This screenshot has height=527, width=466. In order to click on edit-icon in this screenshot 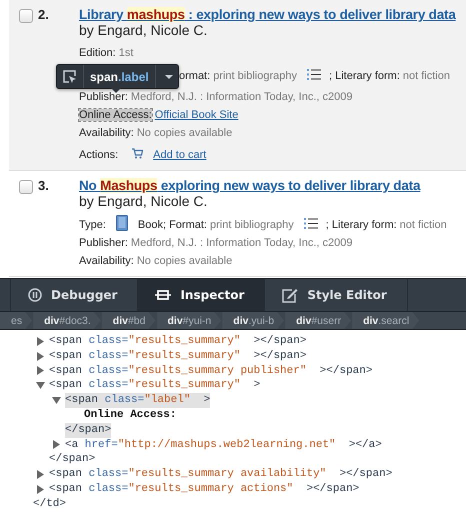, I will do `click(290, 295)`.